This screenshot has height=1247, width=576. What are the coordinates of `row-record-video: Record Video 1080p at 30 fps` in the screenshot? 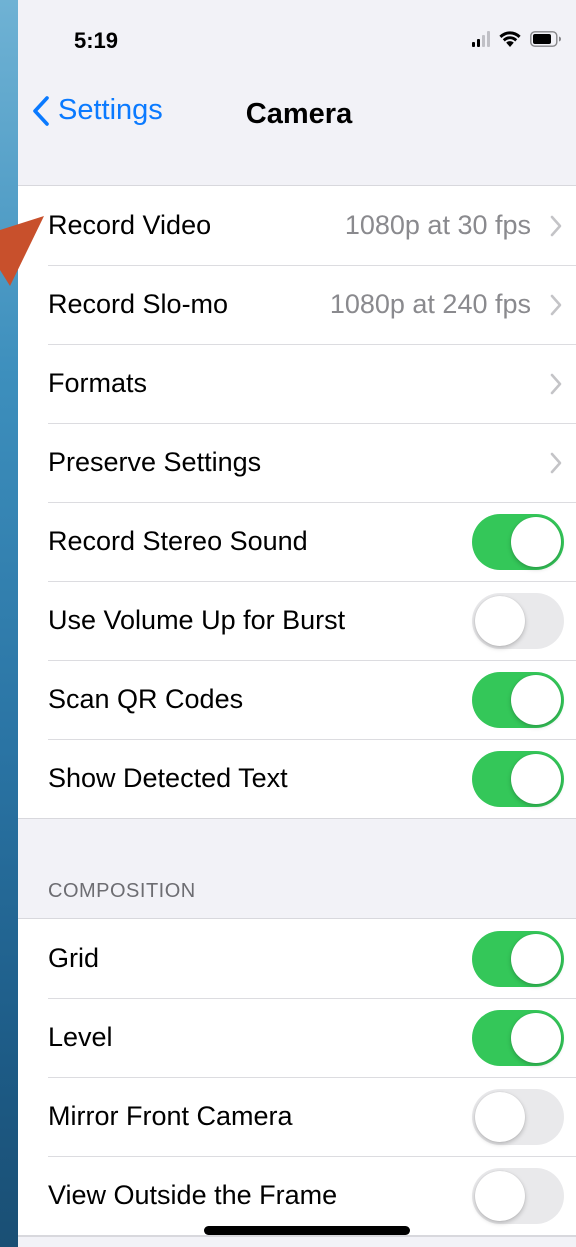 It's located at (297, 225).